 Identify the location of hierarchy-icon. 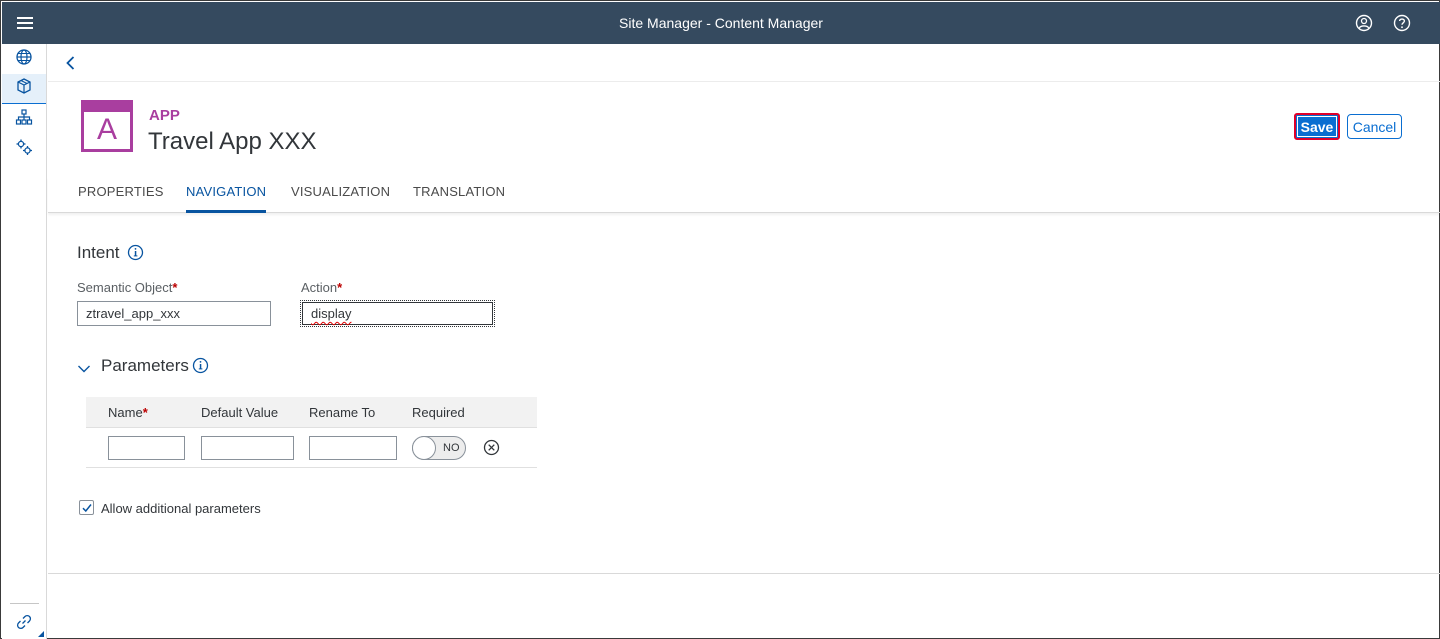
(24, 119).